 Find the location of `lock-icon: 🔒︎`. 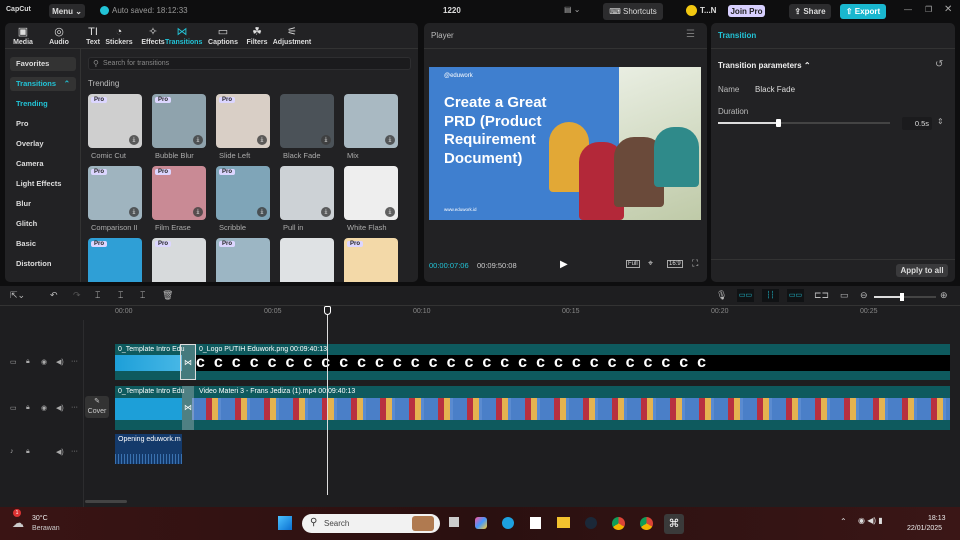

lock-icon: 🔒︎ is located at coordinates (28, 362).